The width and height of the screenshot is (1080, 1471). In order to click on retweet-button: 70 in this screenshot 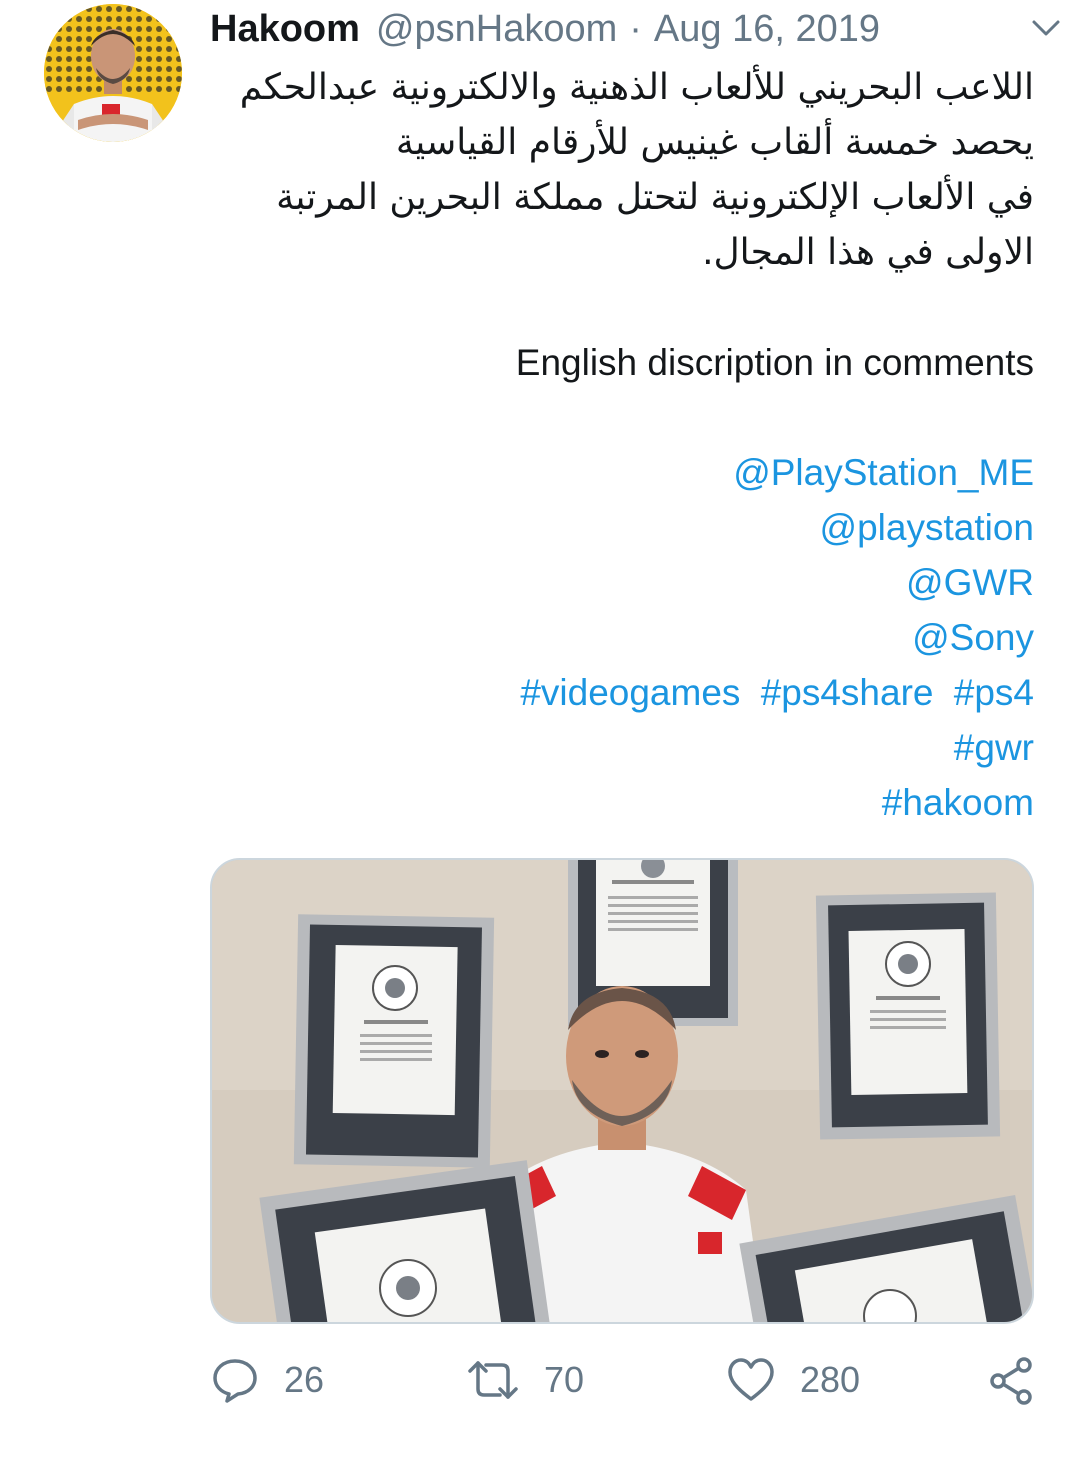, I will do `click(525, 1380)`.